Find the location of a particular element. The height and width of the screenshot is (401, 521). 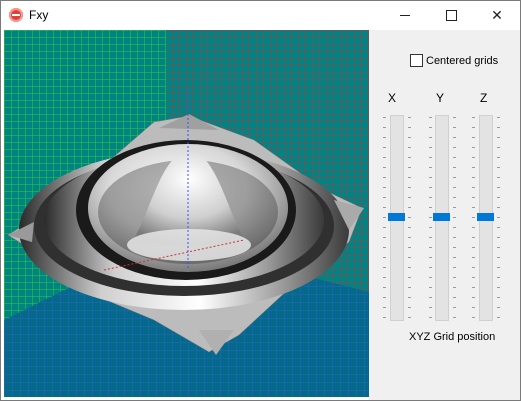

centered-grids-label: Centered grids is located at coordinates (462, 60).